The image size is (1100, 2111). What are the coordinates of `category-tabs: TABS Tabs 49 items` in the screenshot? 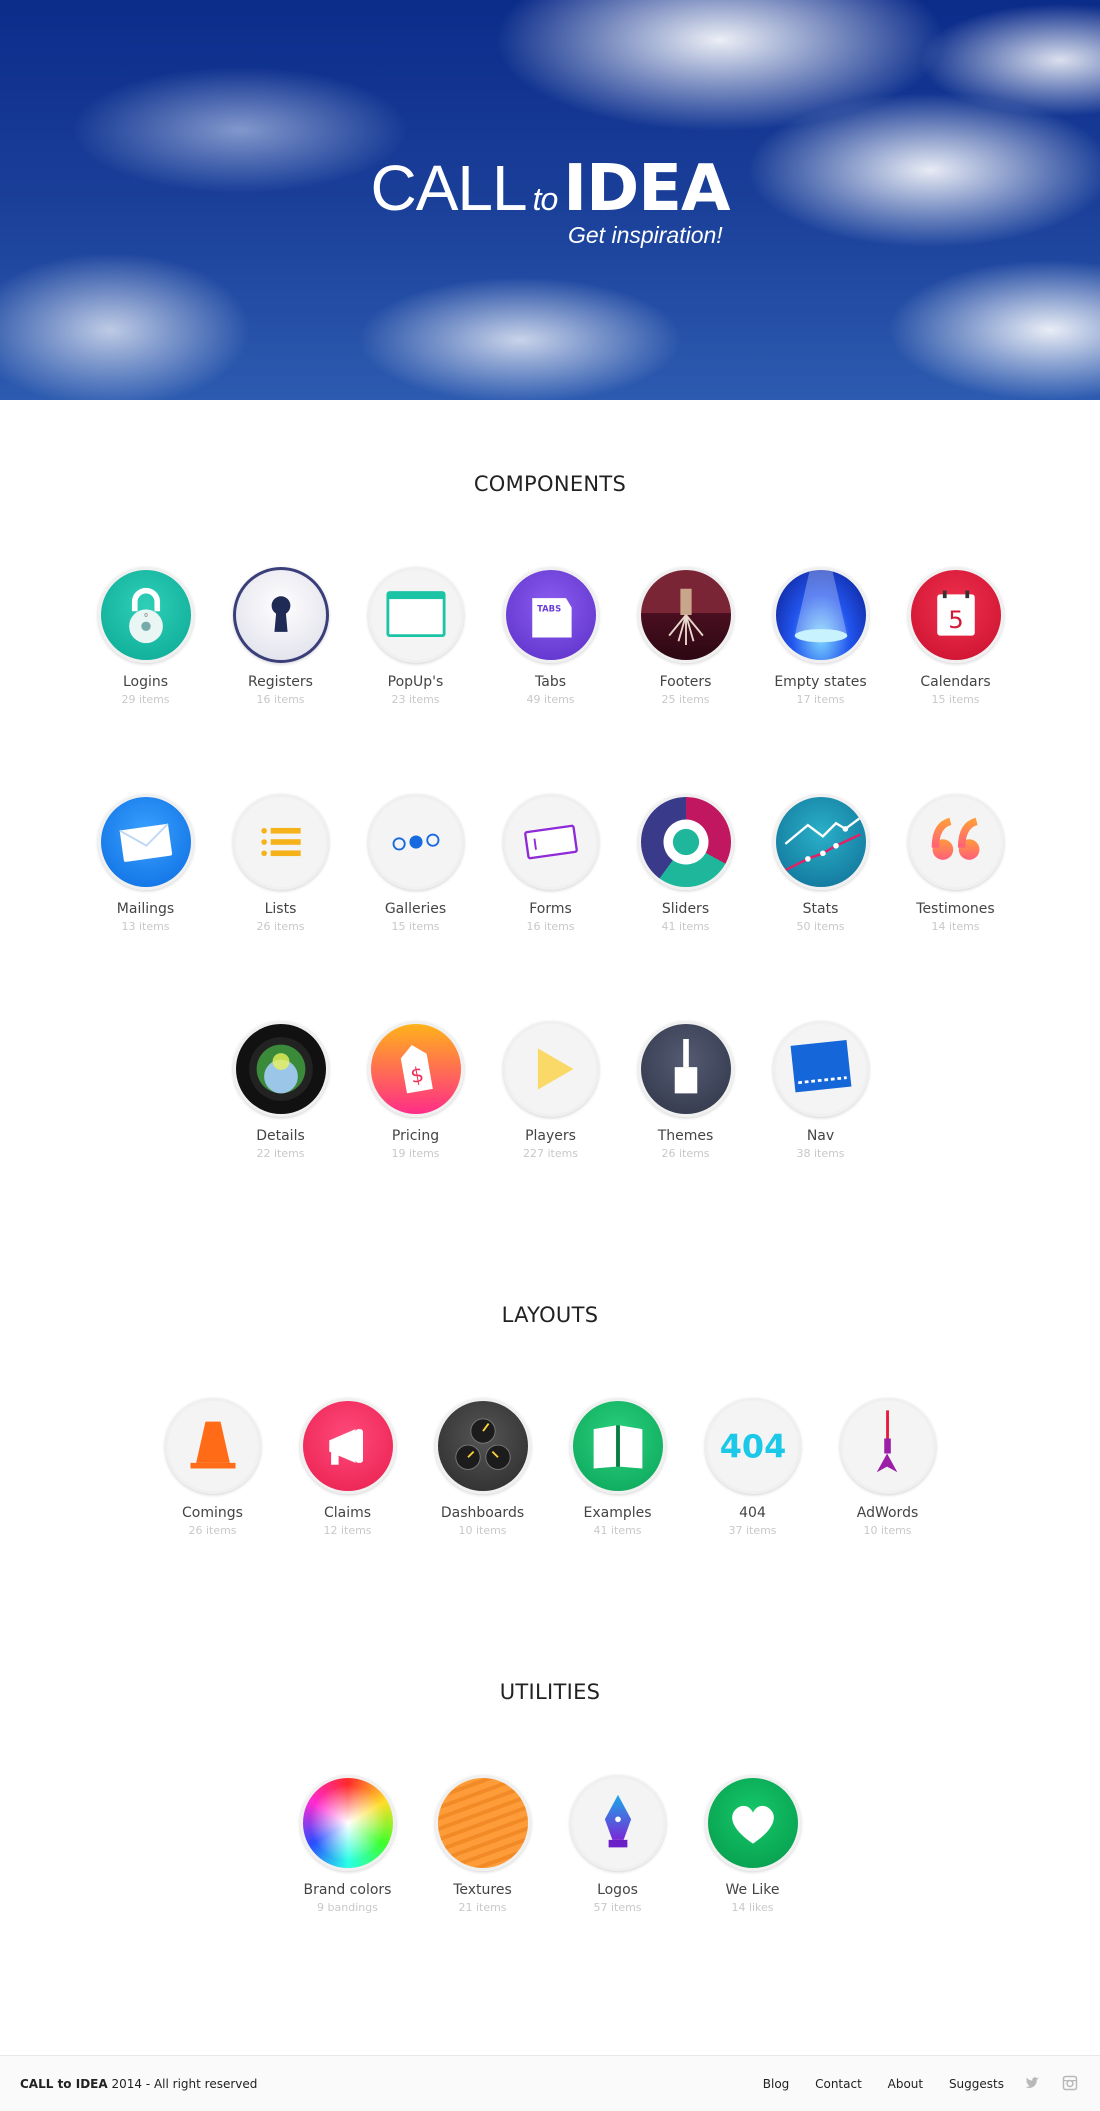 It's located at (550, 636).